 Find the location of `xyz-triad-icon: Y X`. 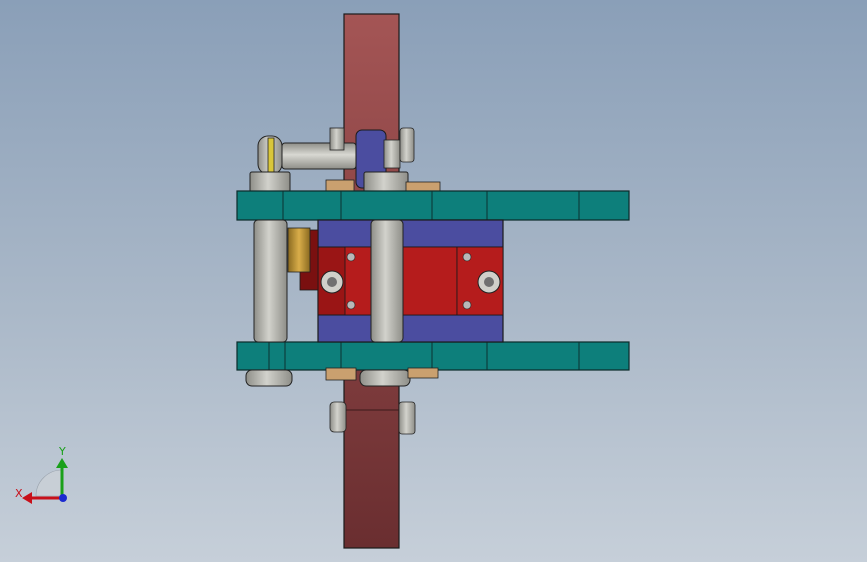

xyz-triad-icon: Y X is located at coordinates (41, 474).